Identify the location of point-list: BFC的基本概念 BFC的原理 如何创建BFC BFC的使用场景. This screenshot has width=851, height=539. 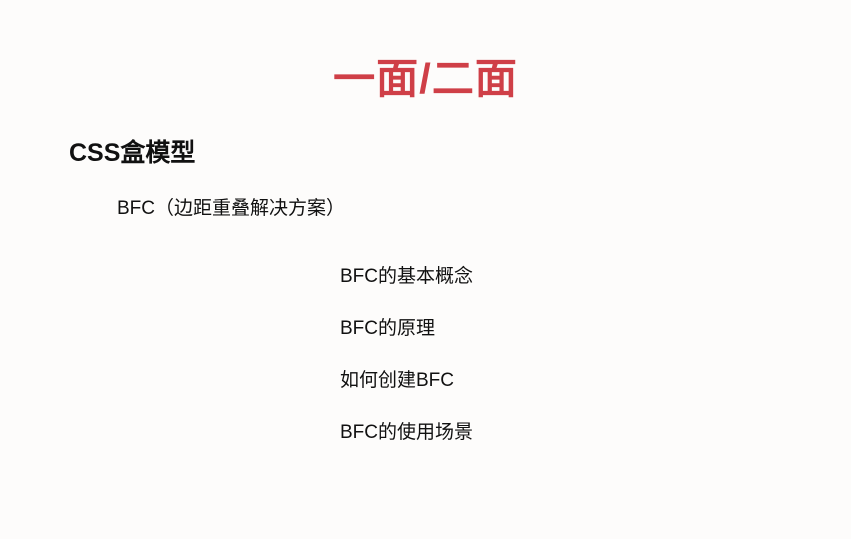
(406, 367).